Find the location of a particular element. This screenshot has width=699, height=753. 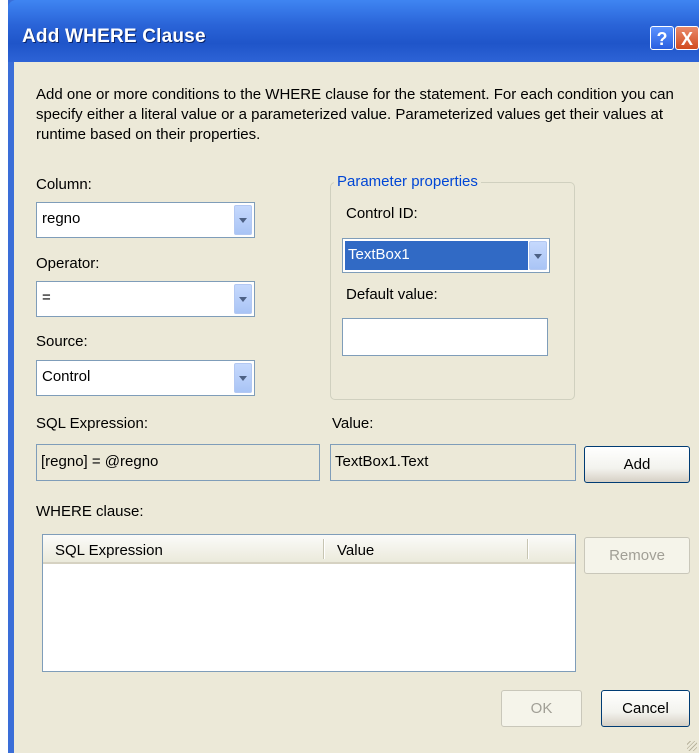

operator-dropdown: = is located at coordinates (145, 299).